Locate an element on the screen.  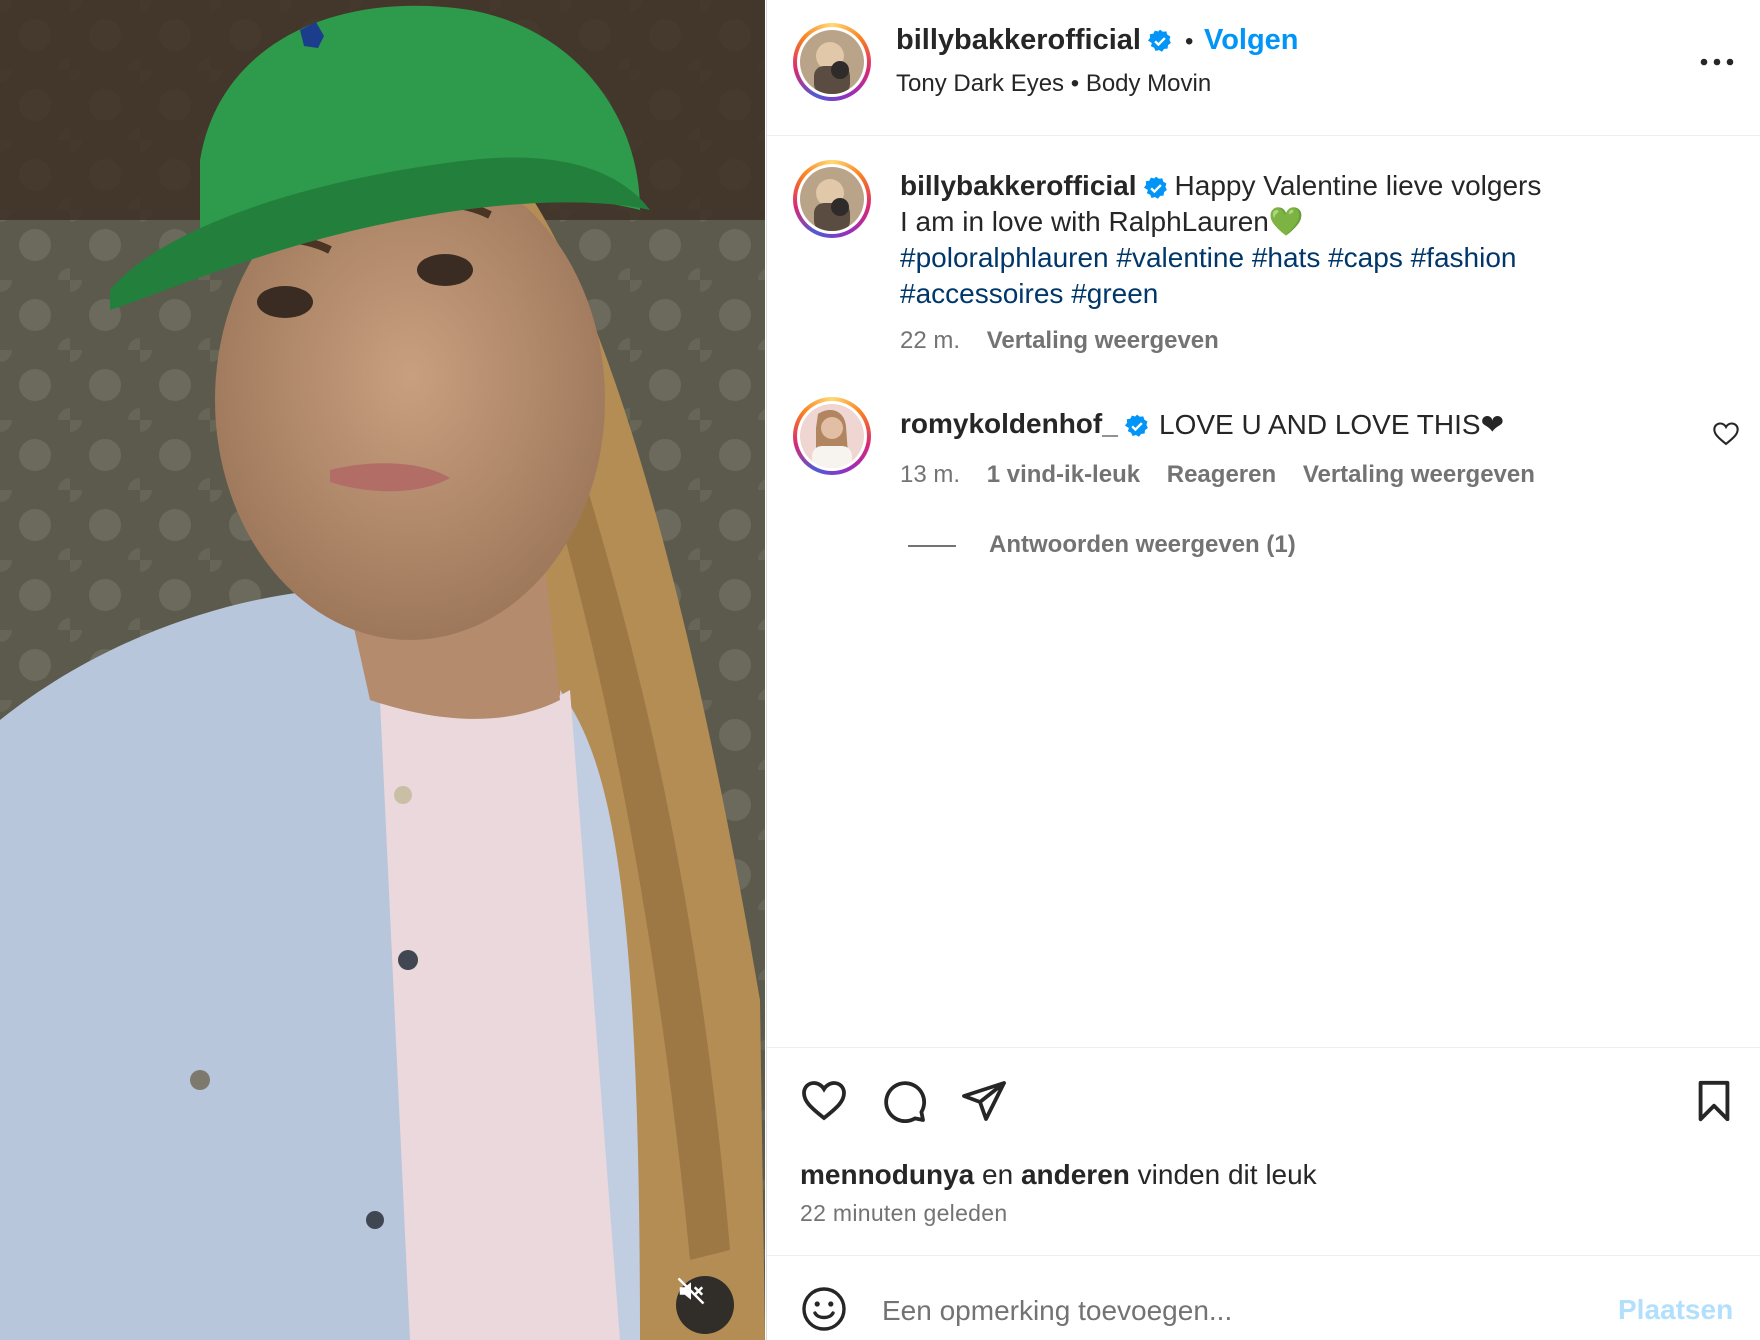
follow-button: Volgen is located at coordinates (1251, 40).